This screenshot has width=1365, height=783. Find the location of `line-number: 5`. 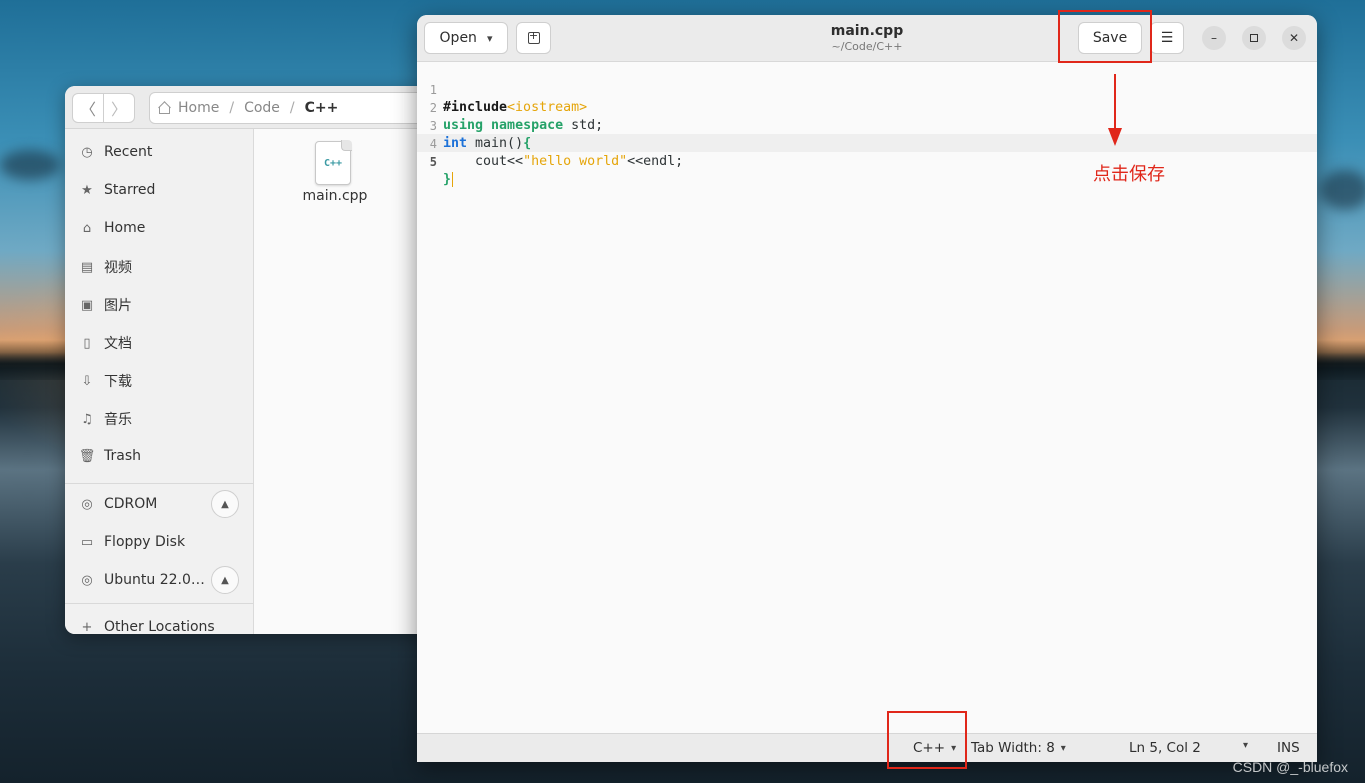

line-number: 5 is located at coordinates (433, 162).